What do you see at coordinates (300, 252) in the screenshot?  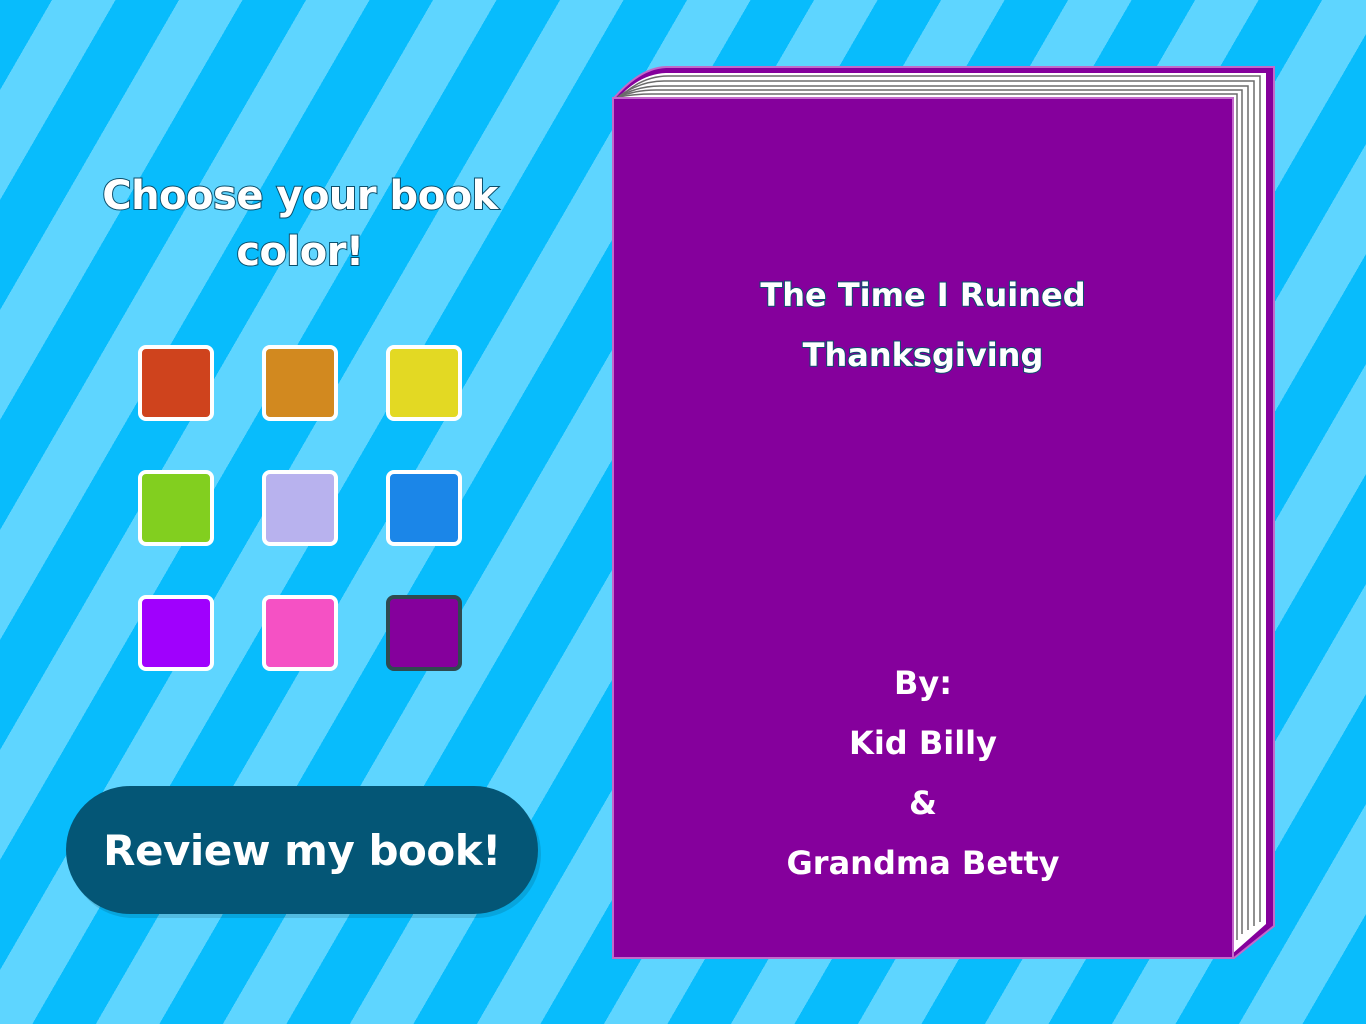 I see `heading-line-2: color!` at bounding box center [300, 252].